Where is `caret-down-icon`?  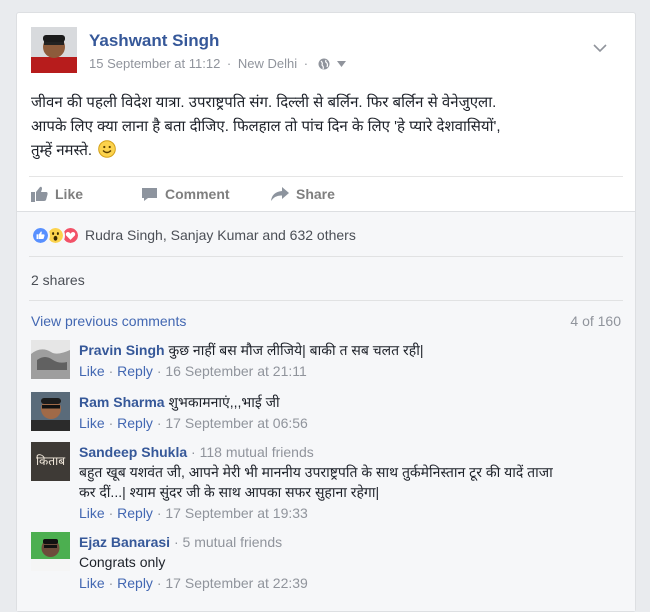
caret-down-icon is located at coordinates (342, 63).